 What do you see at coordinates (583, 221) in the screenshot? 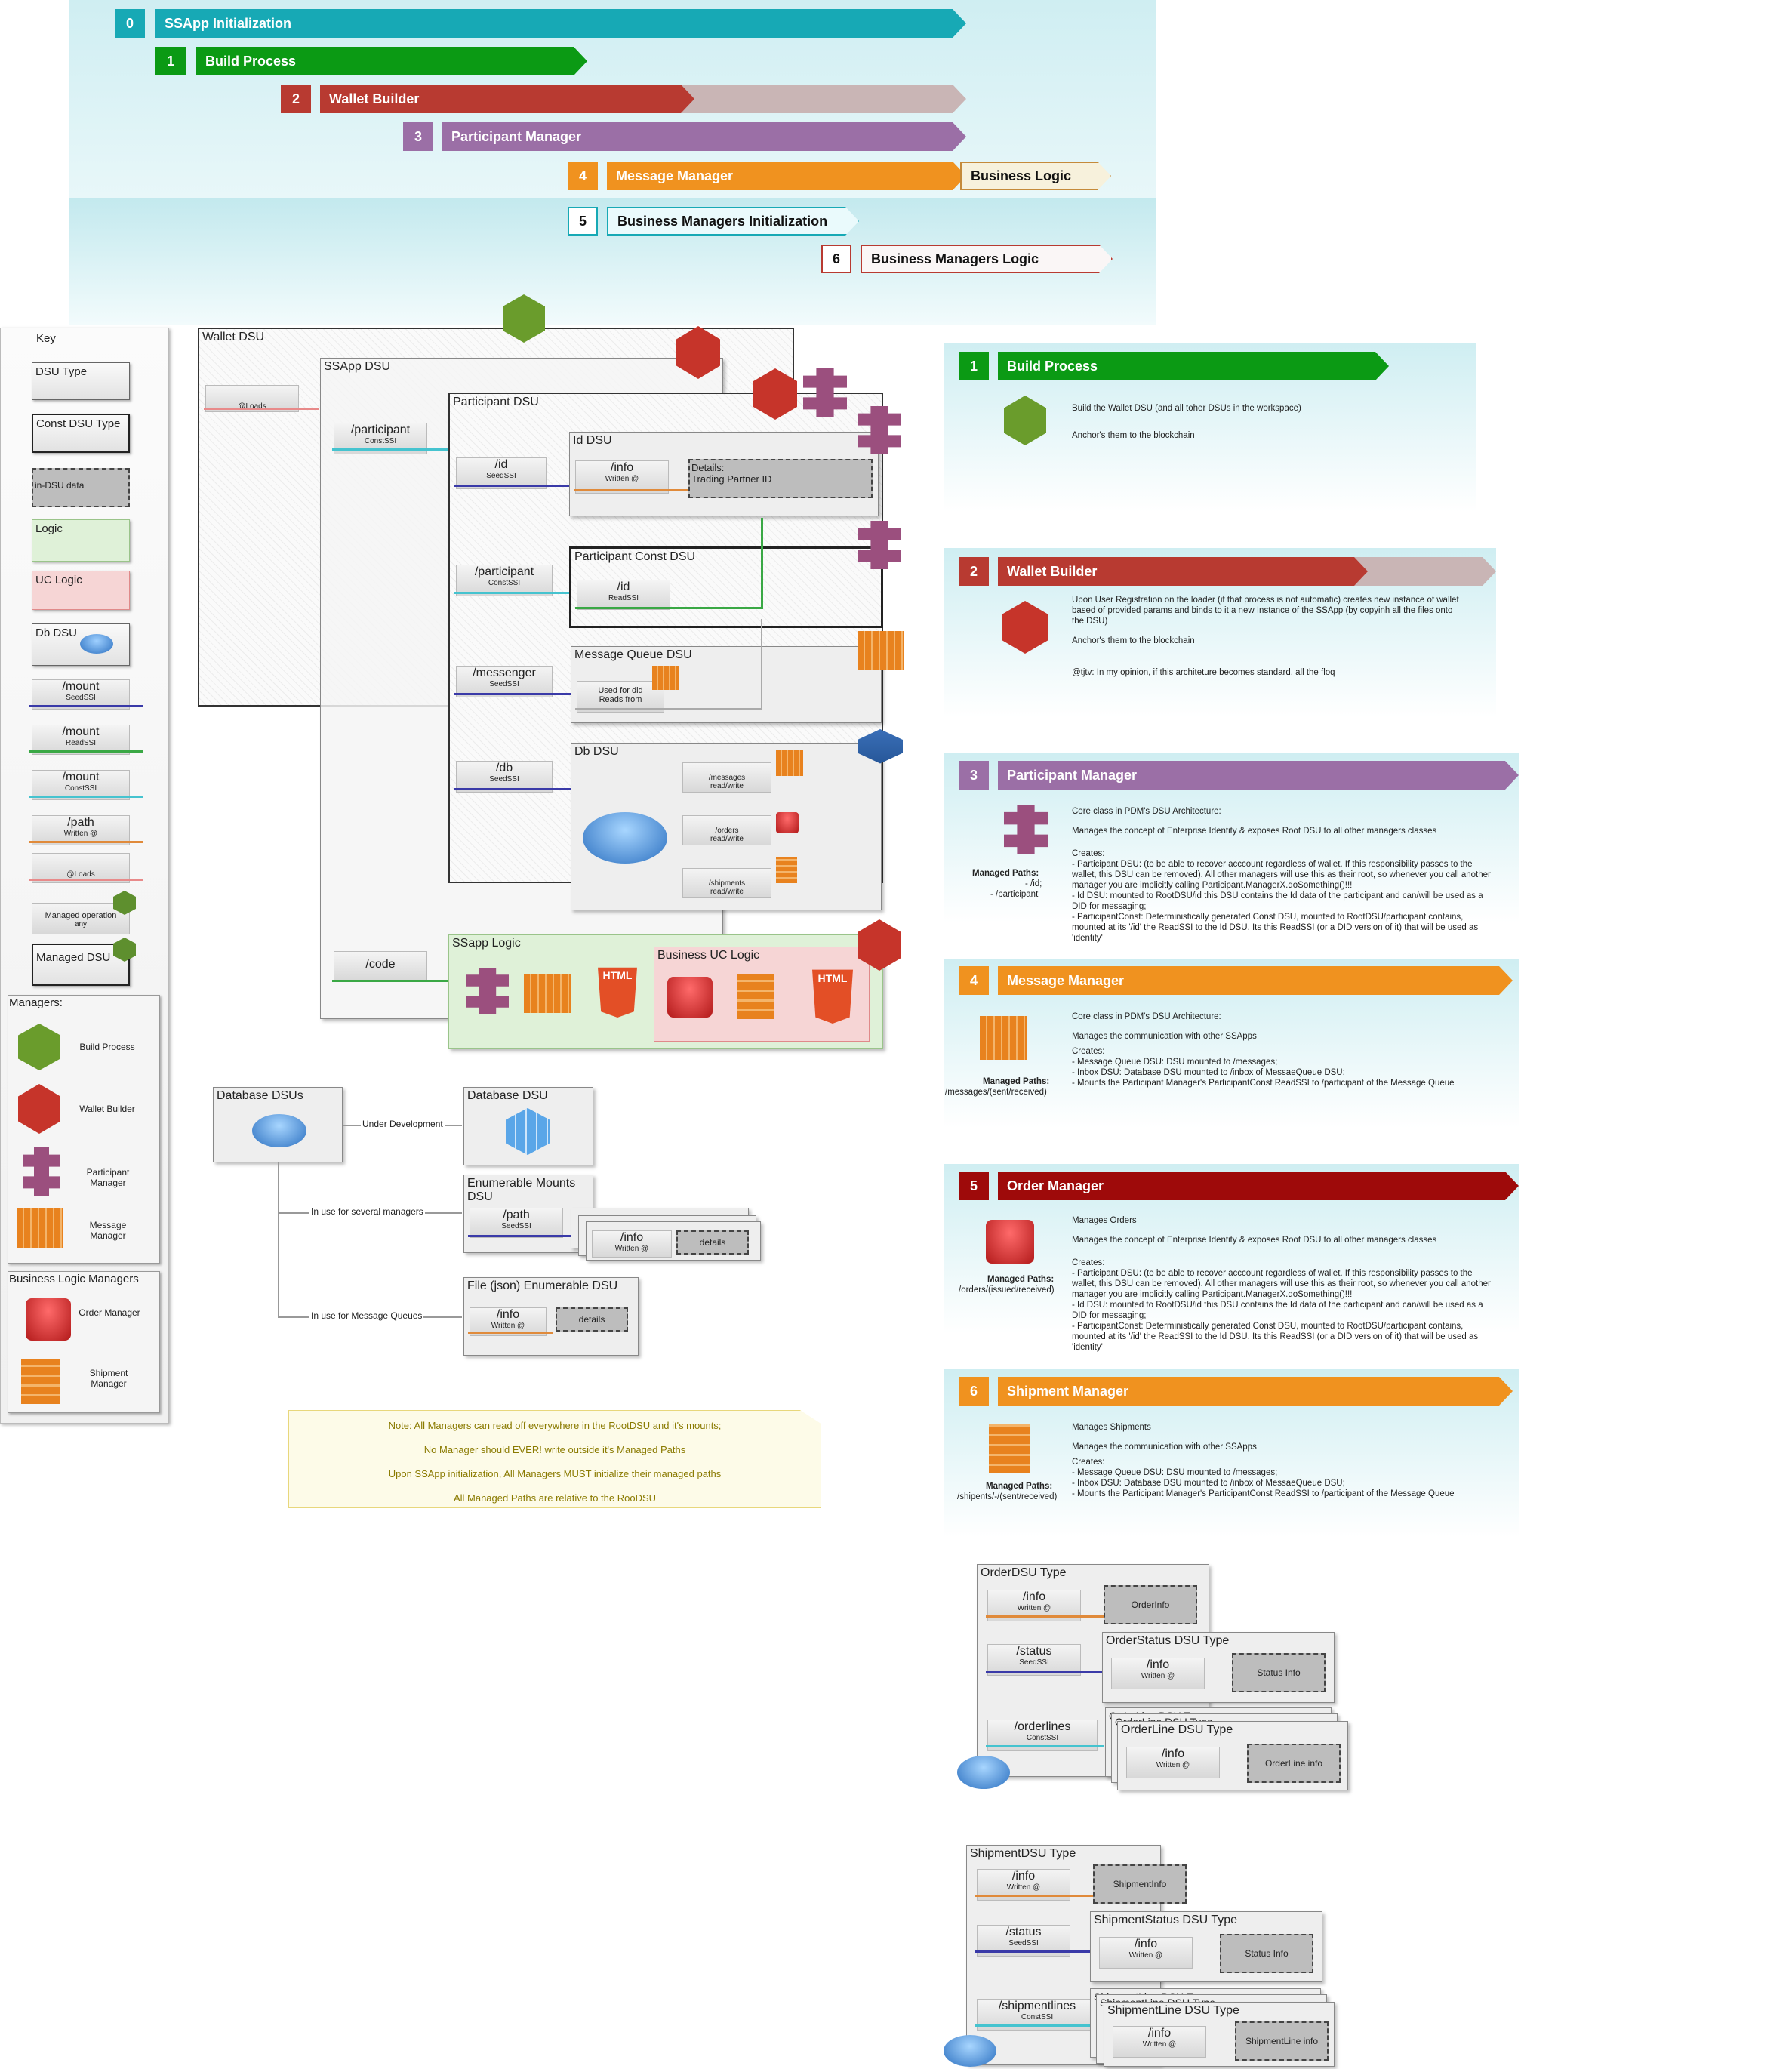
I see `step-5-number: 5` at bounding box center [583, 221].